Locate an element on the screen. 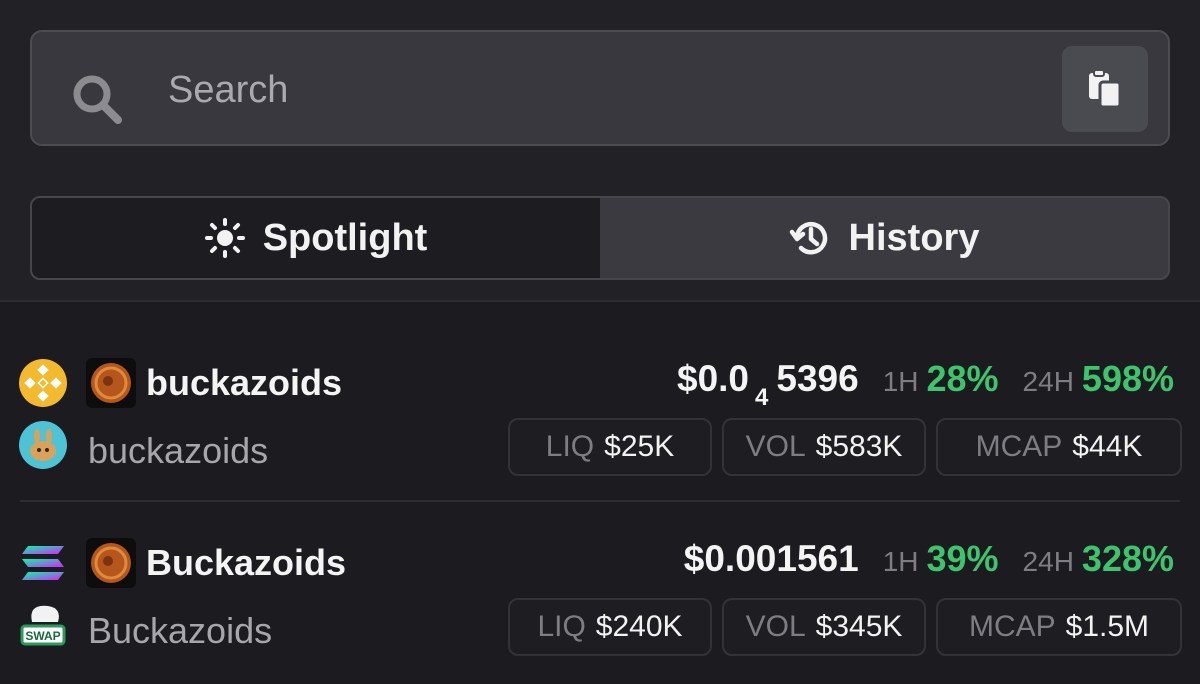 Image resolution: width=1200 pixels, height=684 pixels. price-line: $0.0 4 5396 1H 28% 24H 598% is located at coordinates (925, 384).